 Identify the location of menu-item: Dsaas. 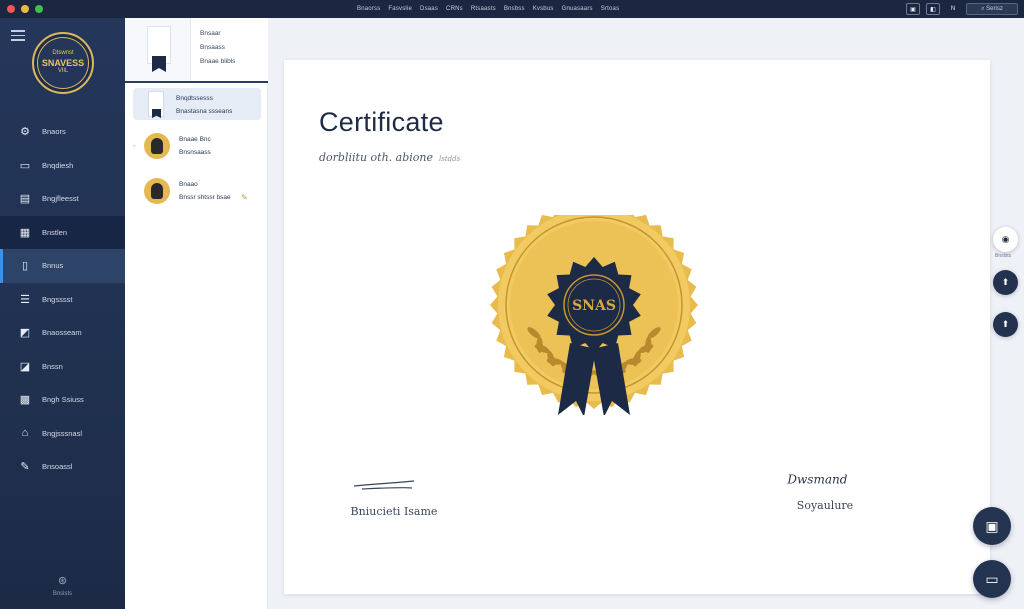
(429, 9).